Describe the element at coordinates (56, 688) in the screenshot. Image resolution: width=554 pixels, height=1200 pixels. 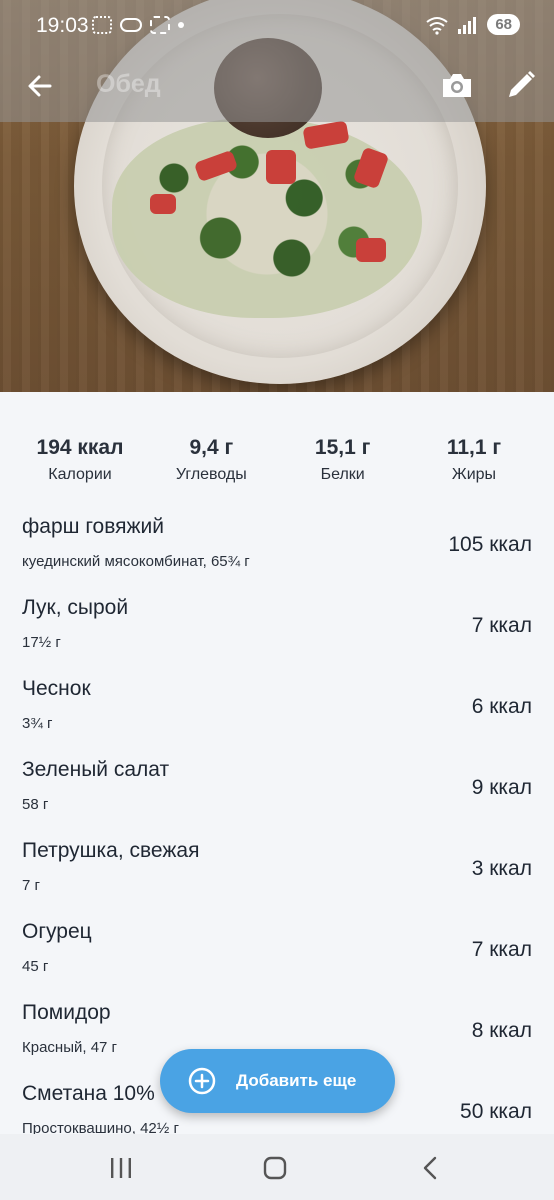
I see `food-name: Чеснок` at that location.